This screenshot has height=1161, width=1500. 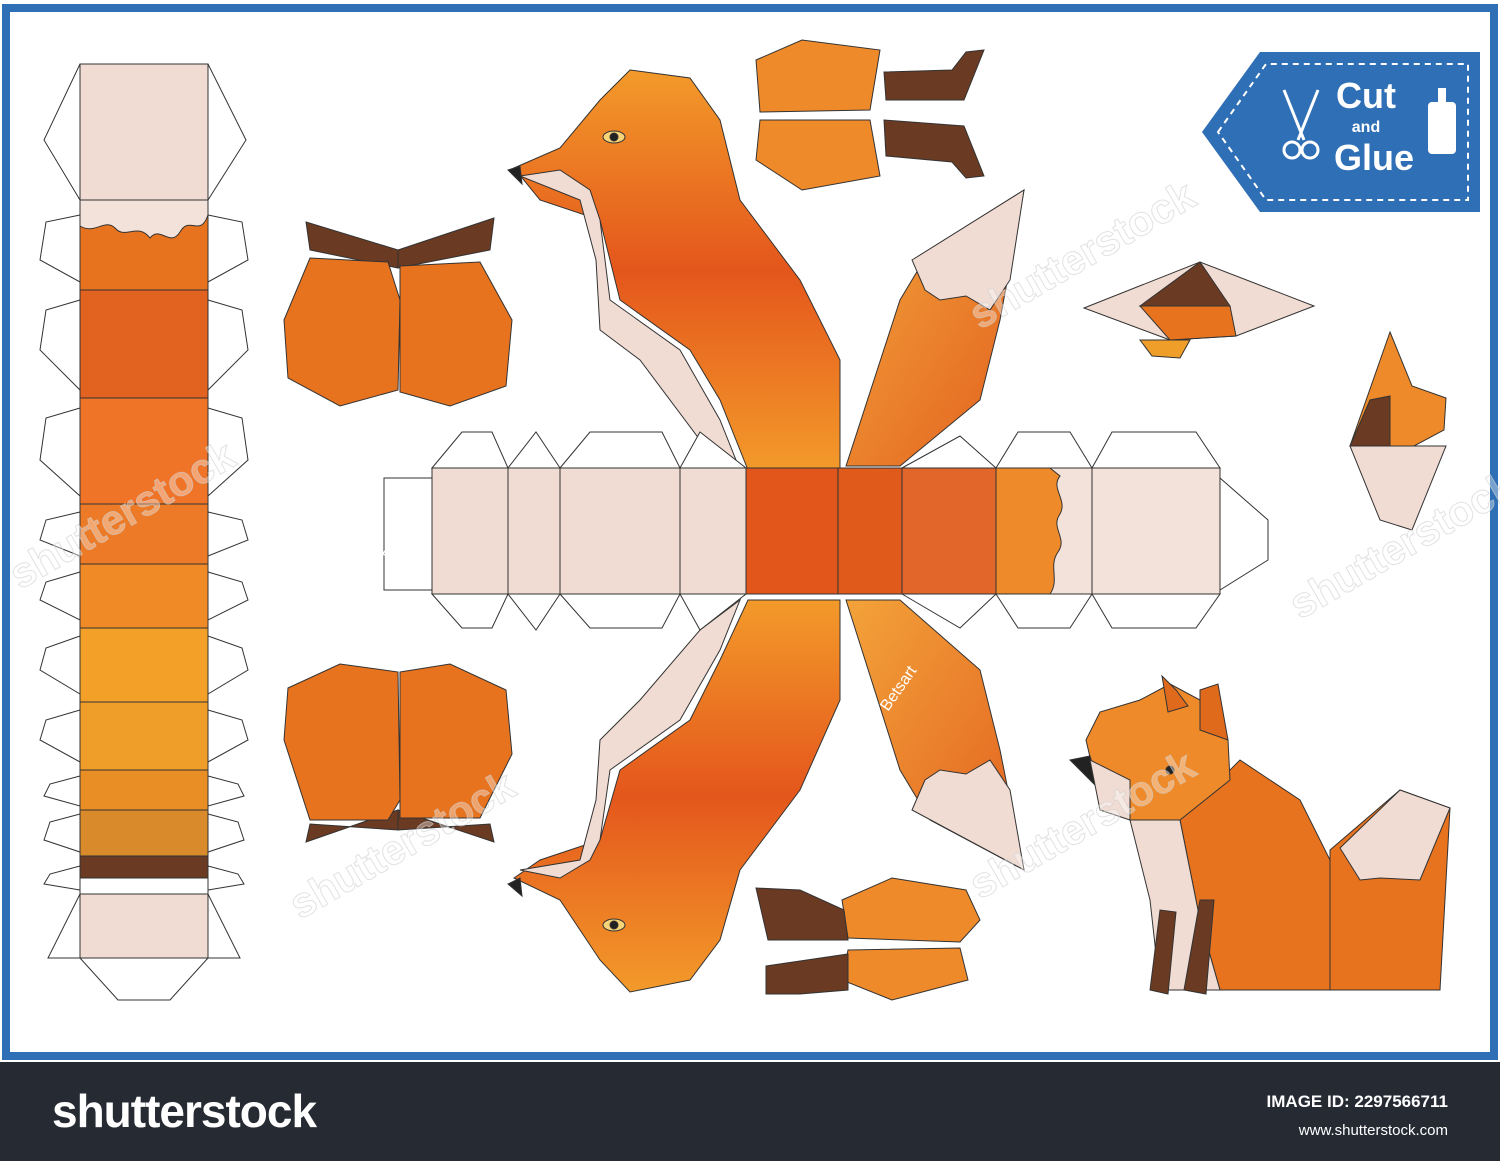 What do you see at coordinates (562, 107) in the screenshot?
I see `signature-betsart: Betsart` at bounding box center [562, 107].